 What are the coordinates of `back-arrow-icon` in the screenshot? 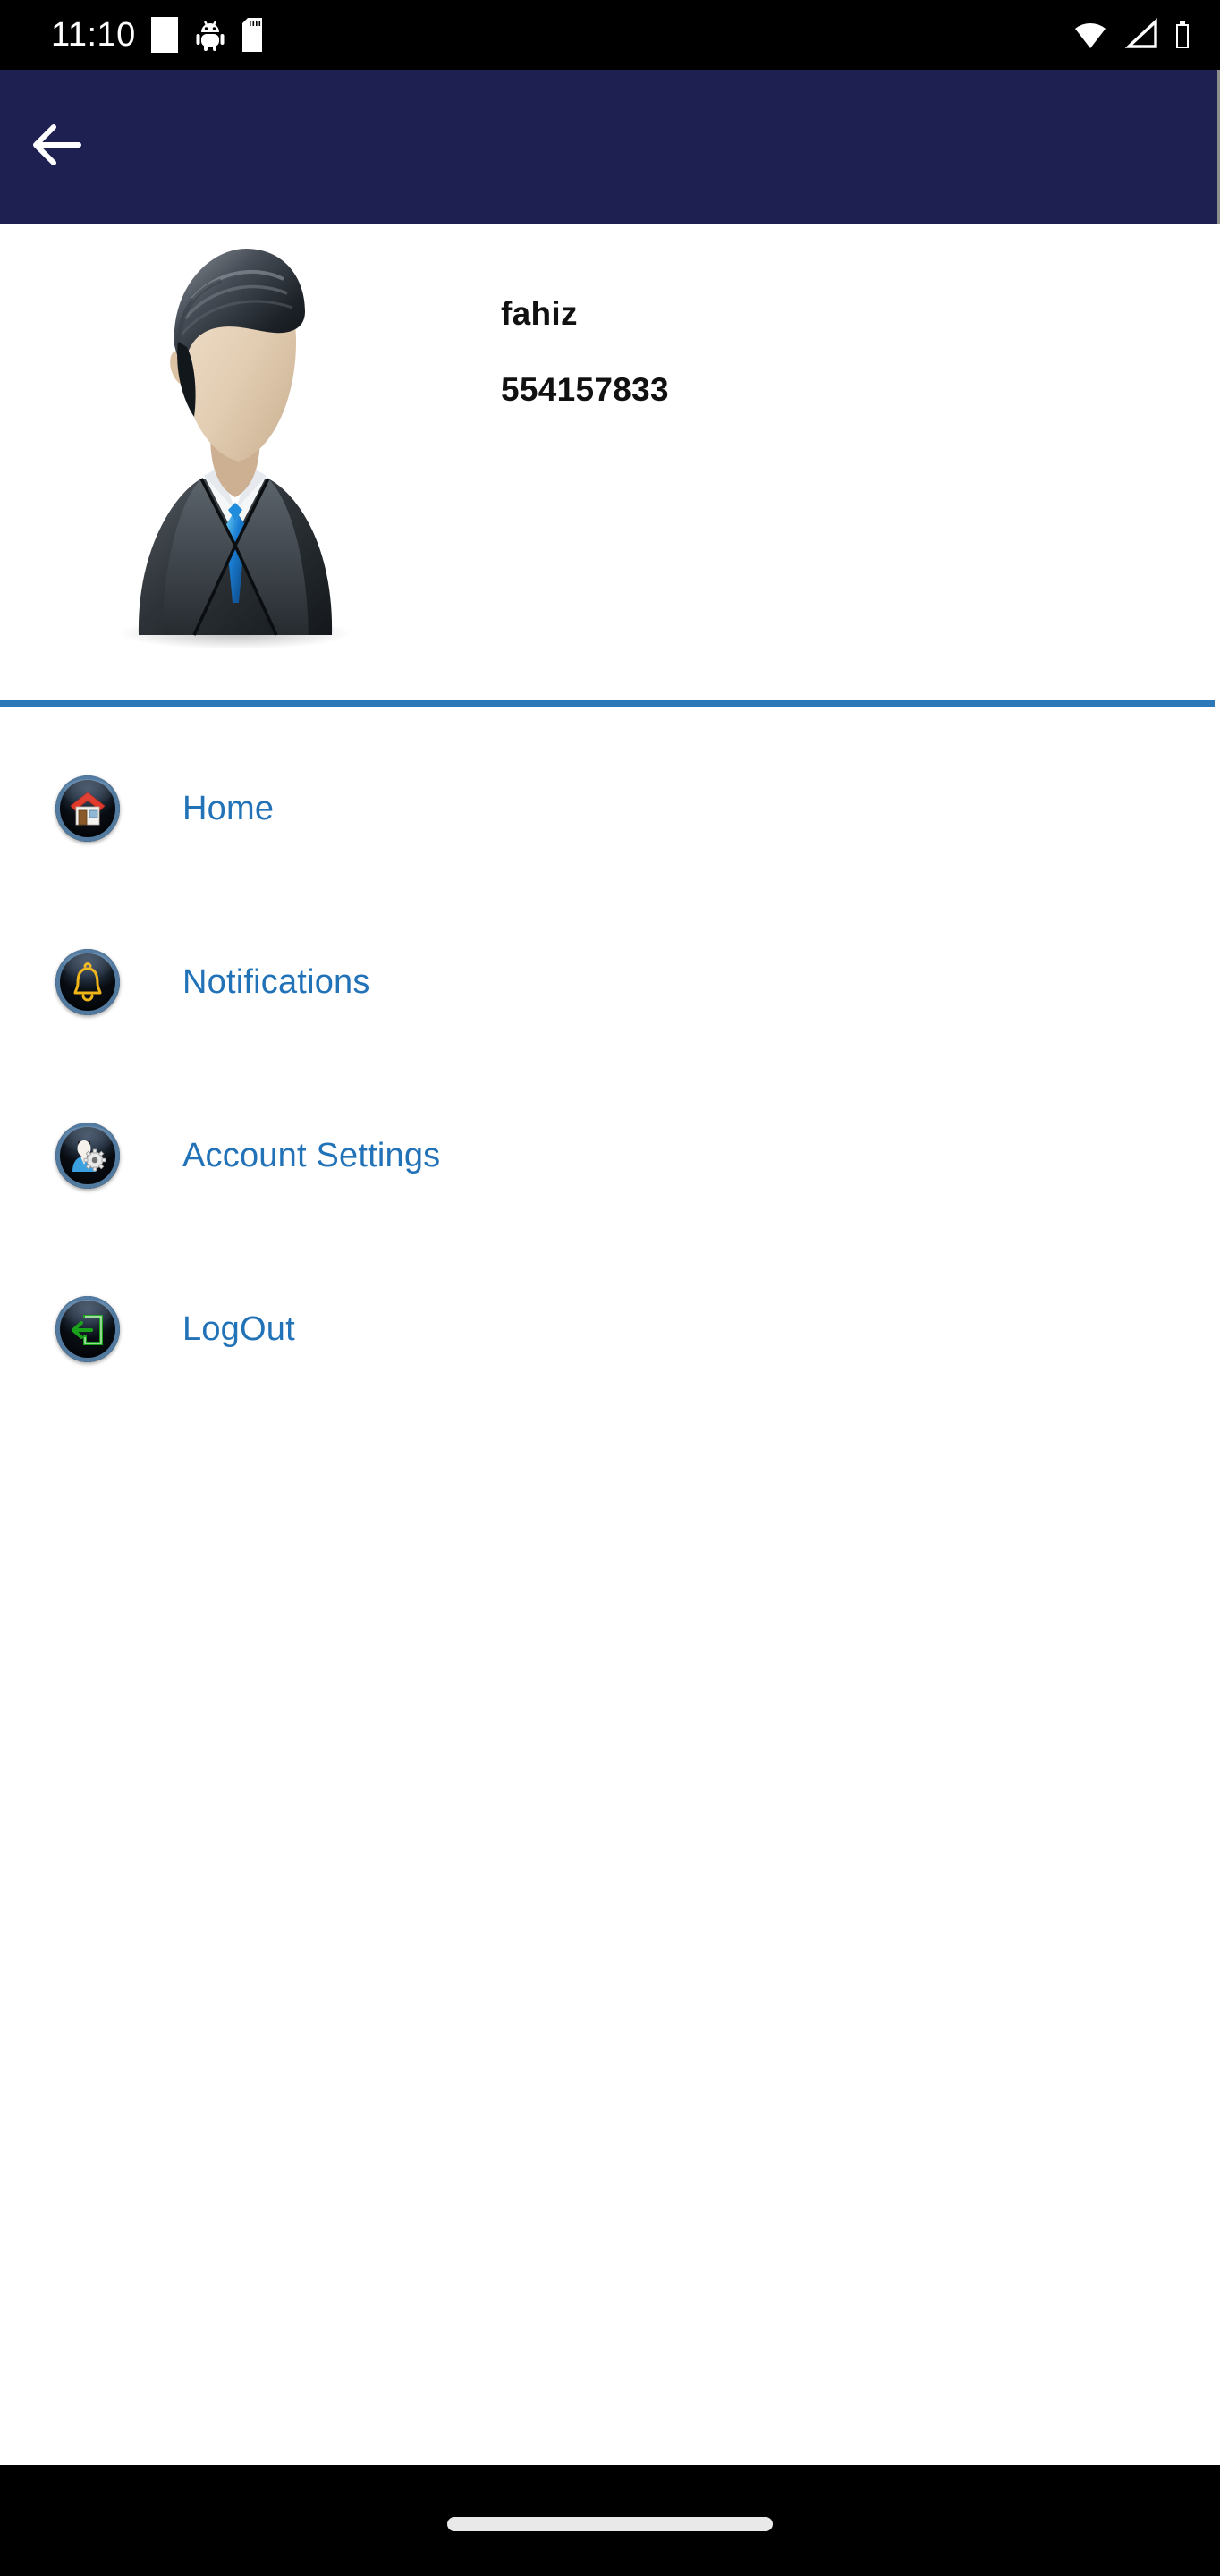 It's located at (59, 147).